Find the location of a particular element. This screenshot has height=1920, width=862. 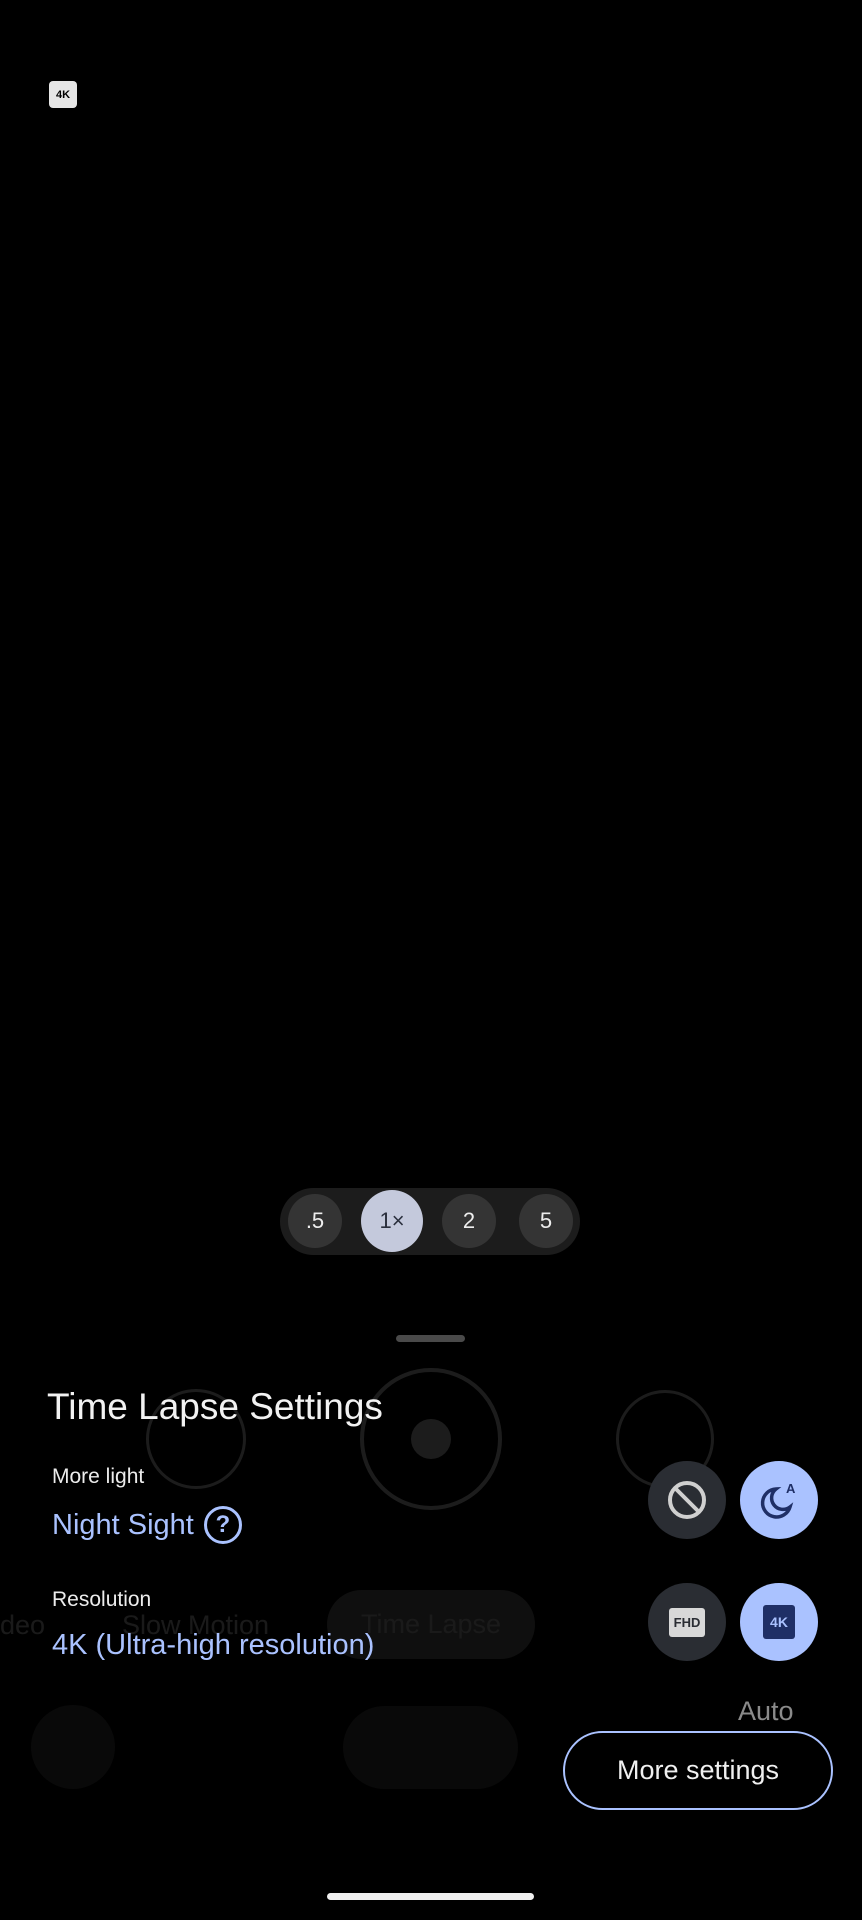

help-icon: ? is located at coordinates (222, 1525).